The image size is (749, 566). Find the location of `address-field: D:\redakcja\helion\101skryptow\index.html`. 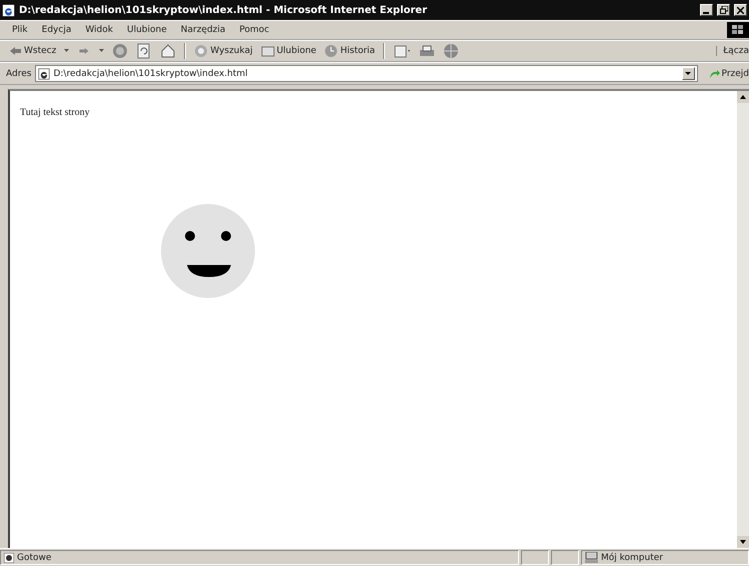

address-field: D:\redakcja\helion\101skryptow\index.html is located at coordinates (366, 73).